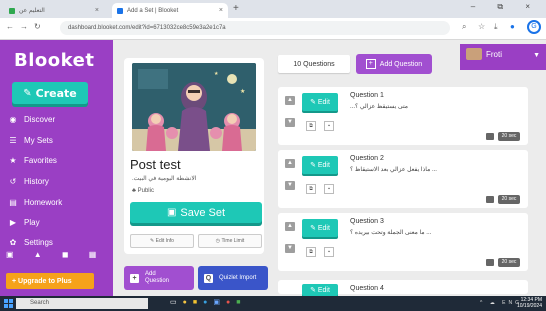  I want to click on sidebar-item-play: ▶ Play, so click(24, 222).